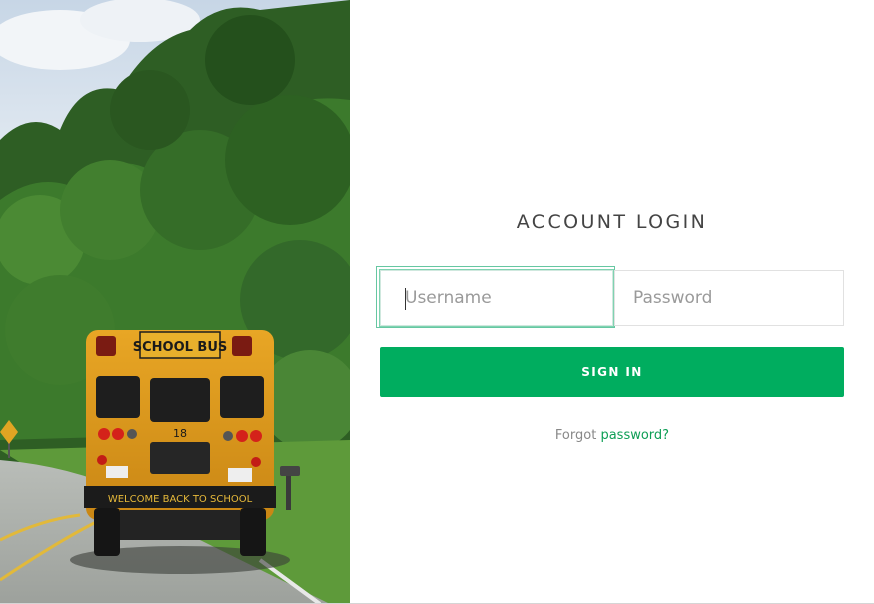 The height and width of the screenshot is (604, 874). I want to click on bus-bumper-text: WELCOME BACK TO SCHOOL, so click(180, 499).